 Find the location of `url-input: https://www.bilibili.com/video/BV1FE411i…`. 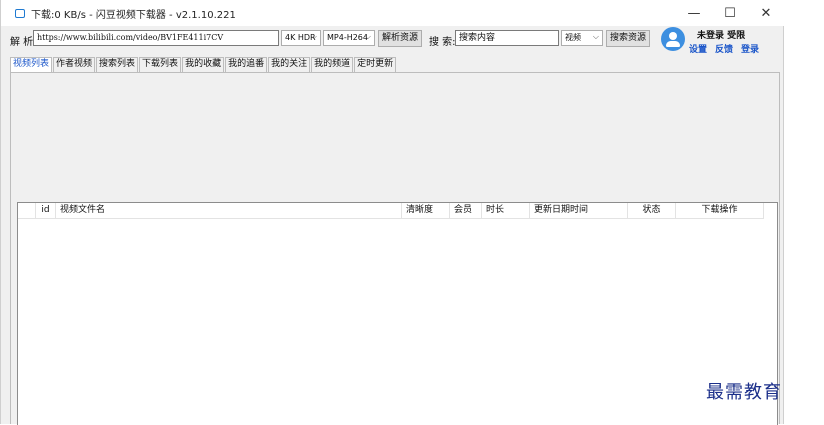

url-input: https://www.bilibili.com/video/BV1FE411i… is located at coordinates (156, 38).